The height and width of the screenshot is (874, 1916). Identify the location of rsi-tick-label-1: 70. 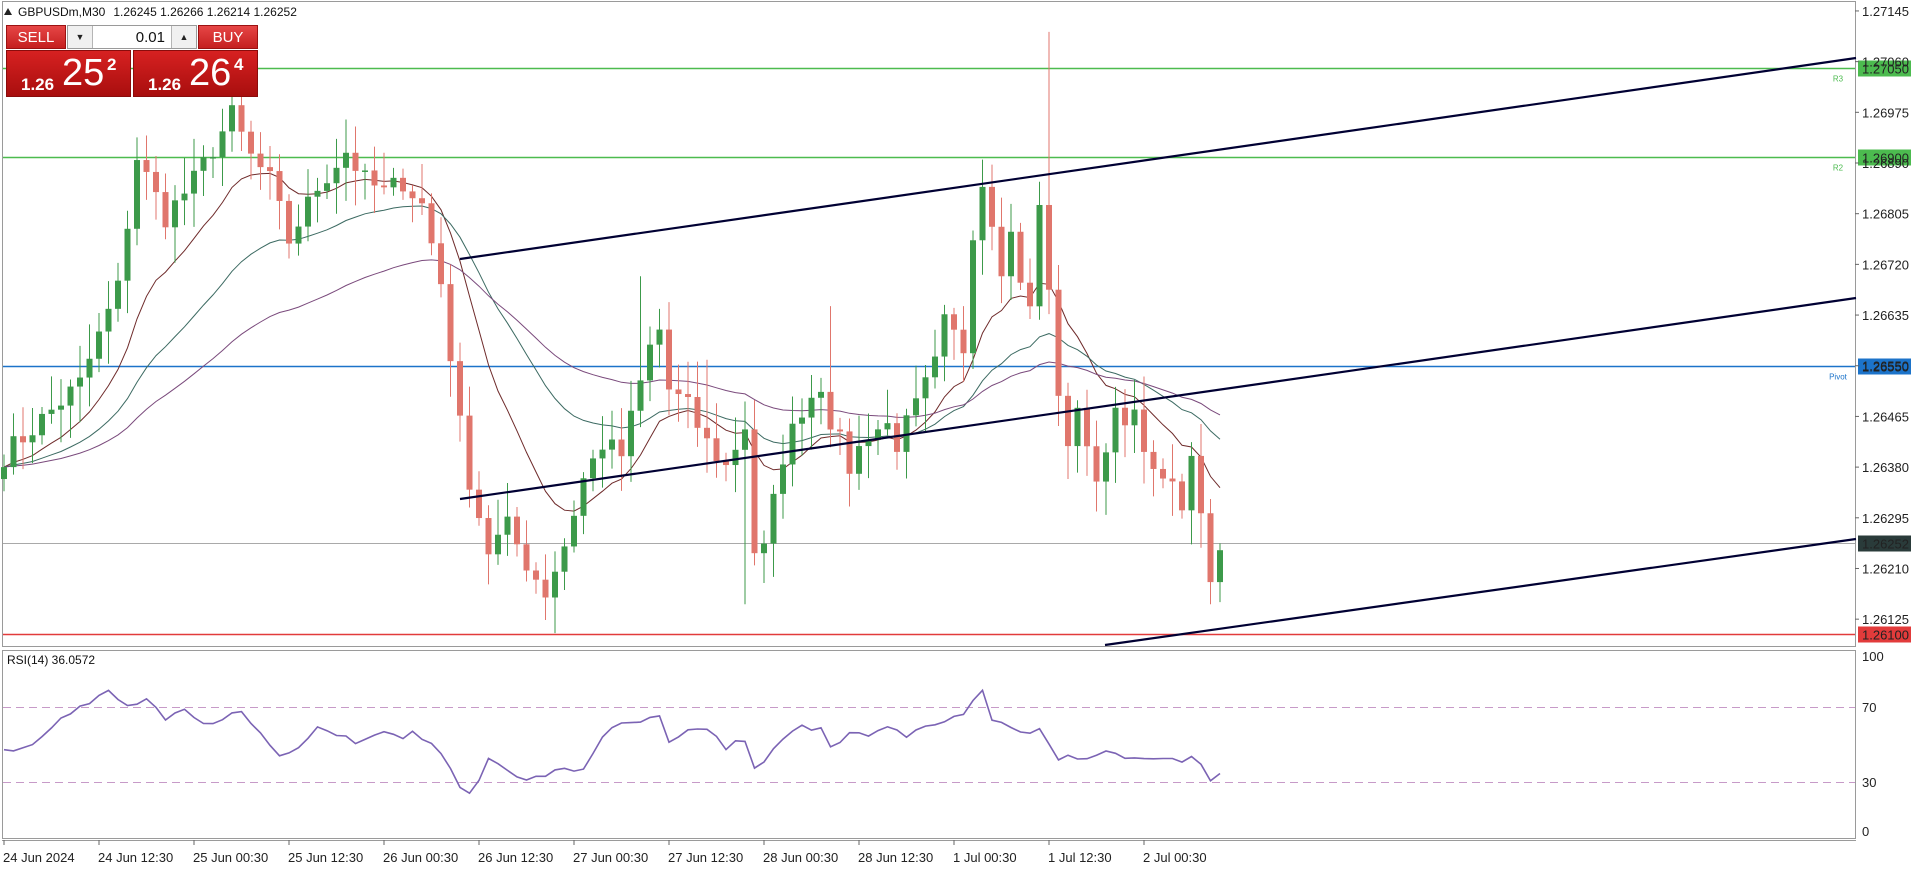
(1869, 707).